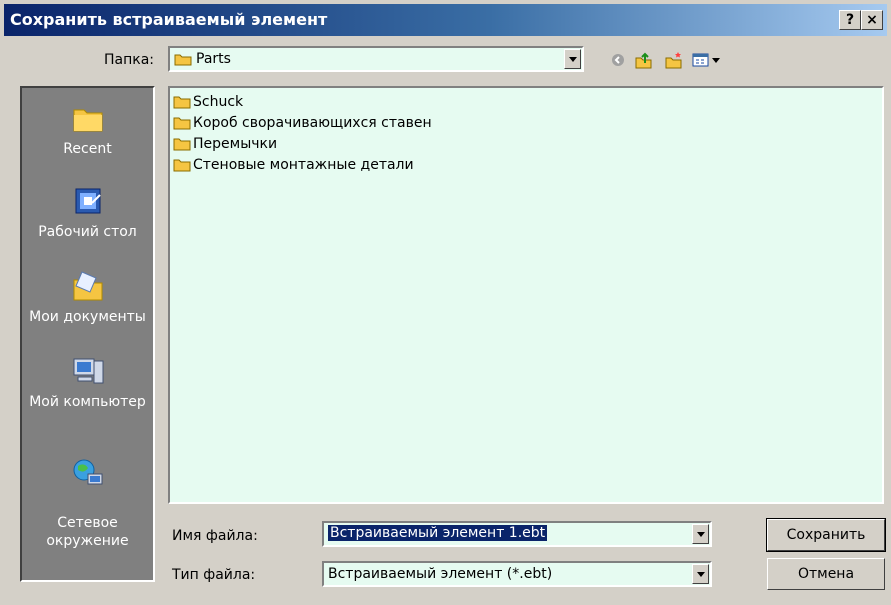 This screenshot has height=605, width=891. I want to click on list-item-label: Перемычки, so click(235, 144).